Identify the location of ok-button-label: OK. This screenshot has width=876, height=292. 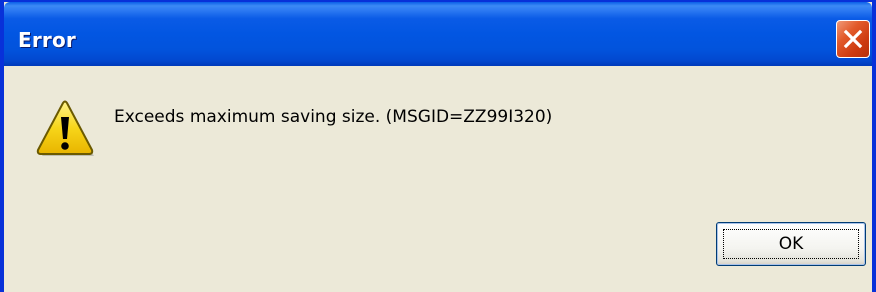
(791, 244).